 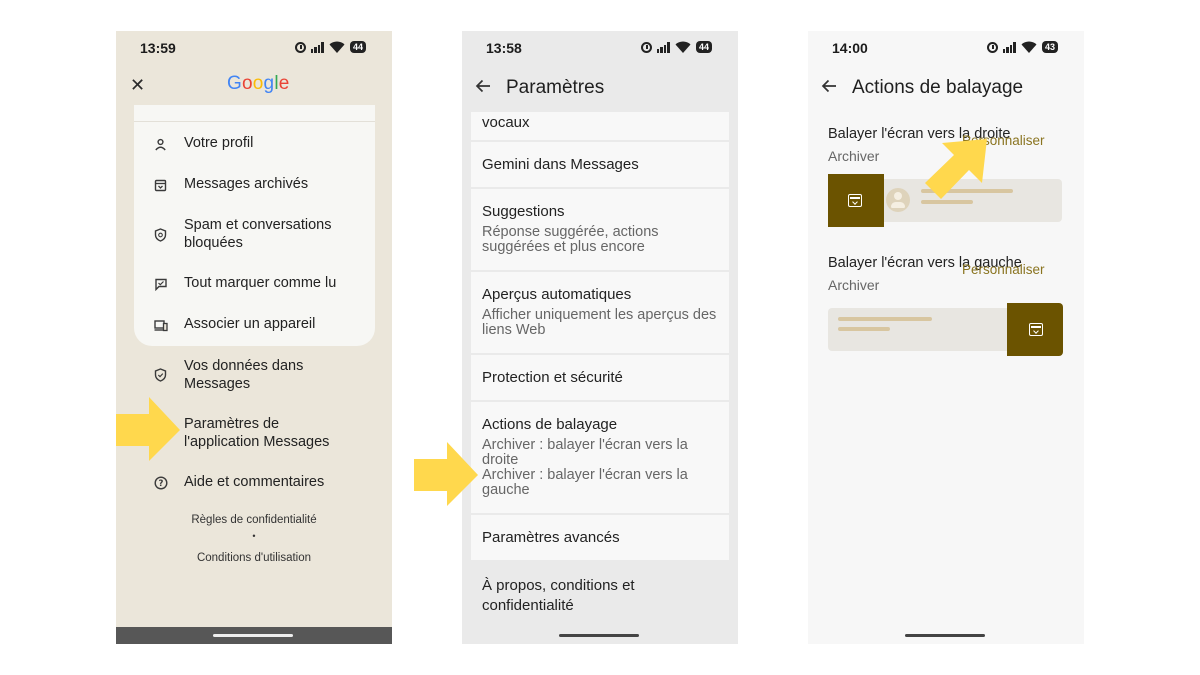 What do you see at coordinates (161, 325) in the screenshot?
I see `devices-icon` at bounding box center [161, 325].